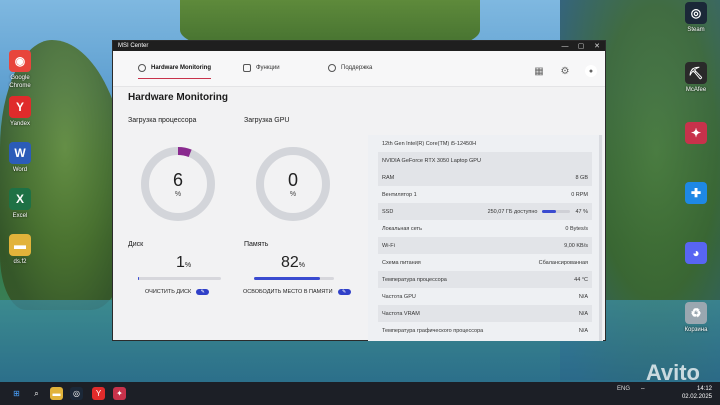  Describe the element at coordinates (267, 120) in the screenshot. I see `gpu-load-label: Загрузка GPU` at that location.